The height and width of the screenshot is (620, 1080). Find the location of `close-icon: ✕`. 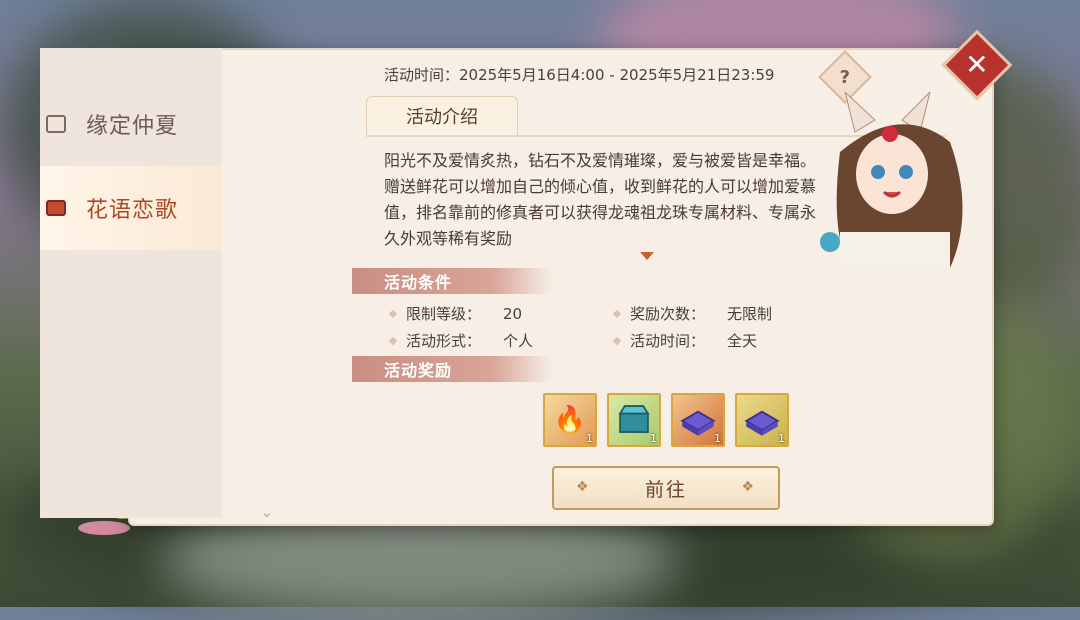

close-icon: ✕ is located at coordinates (977, 64).